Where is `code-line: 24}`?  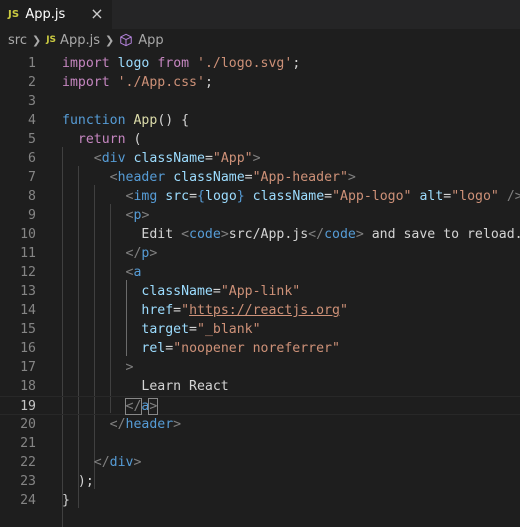 code-line: 24} is located at coordinates (260, 500).